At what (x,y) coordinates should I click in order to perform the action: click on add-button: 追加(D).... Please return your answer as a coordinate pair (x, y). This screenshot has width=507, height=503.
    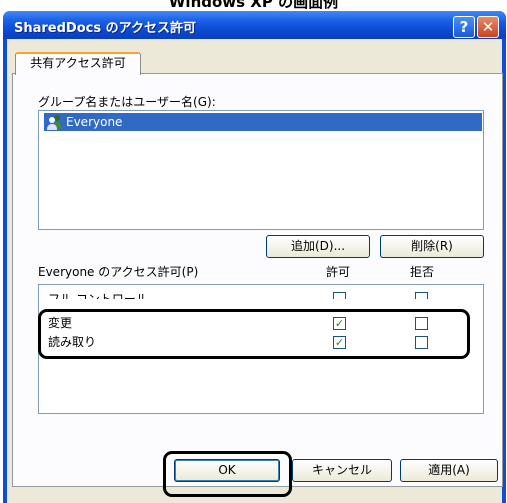
    Looking at the image, I should click on (318, 246).